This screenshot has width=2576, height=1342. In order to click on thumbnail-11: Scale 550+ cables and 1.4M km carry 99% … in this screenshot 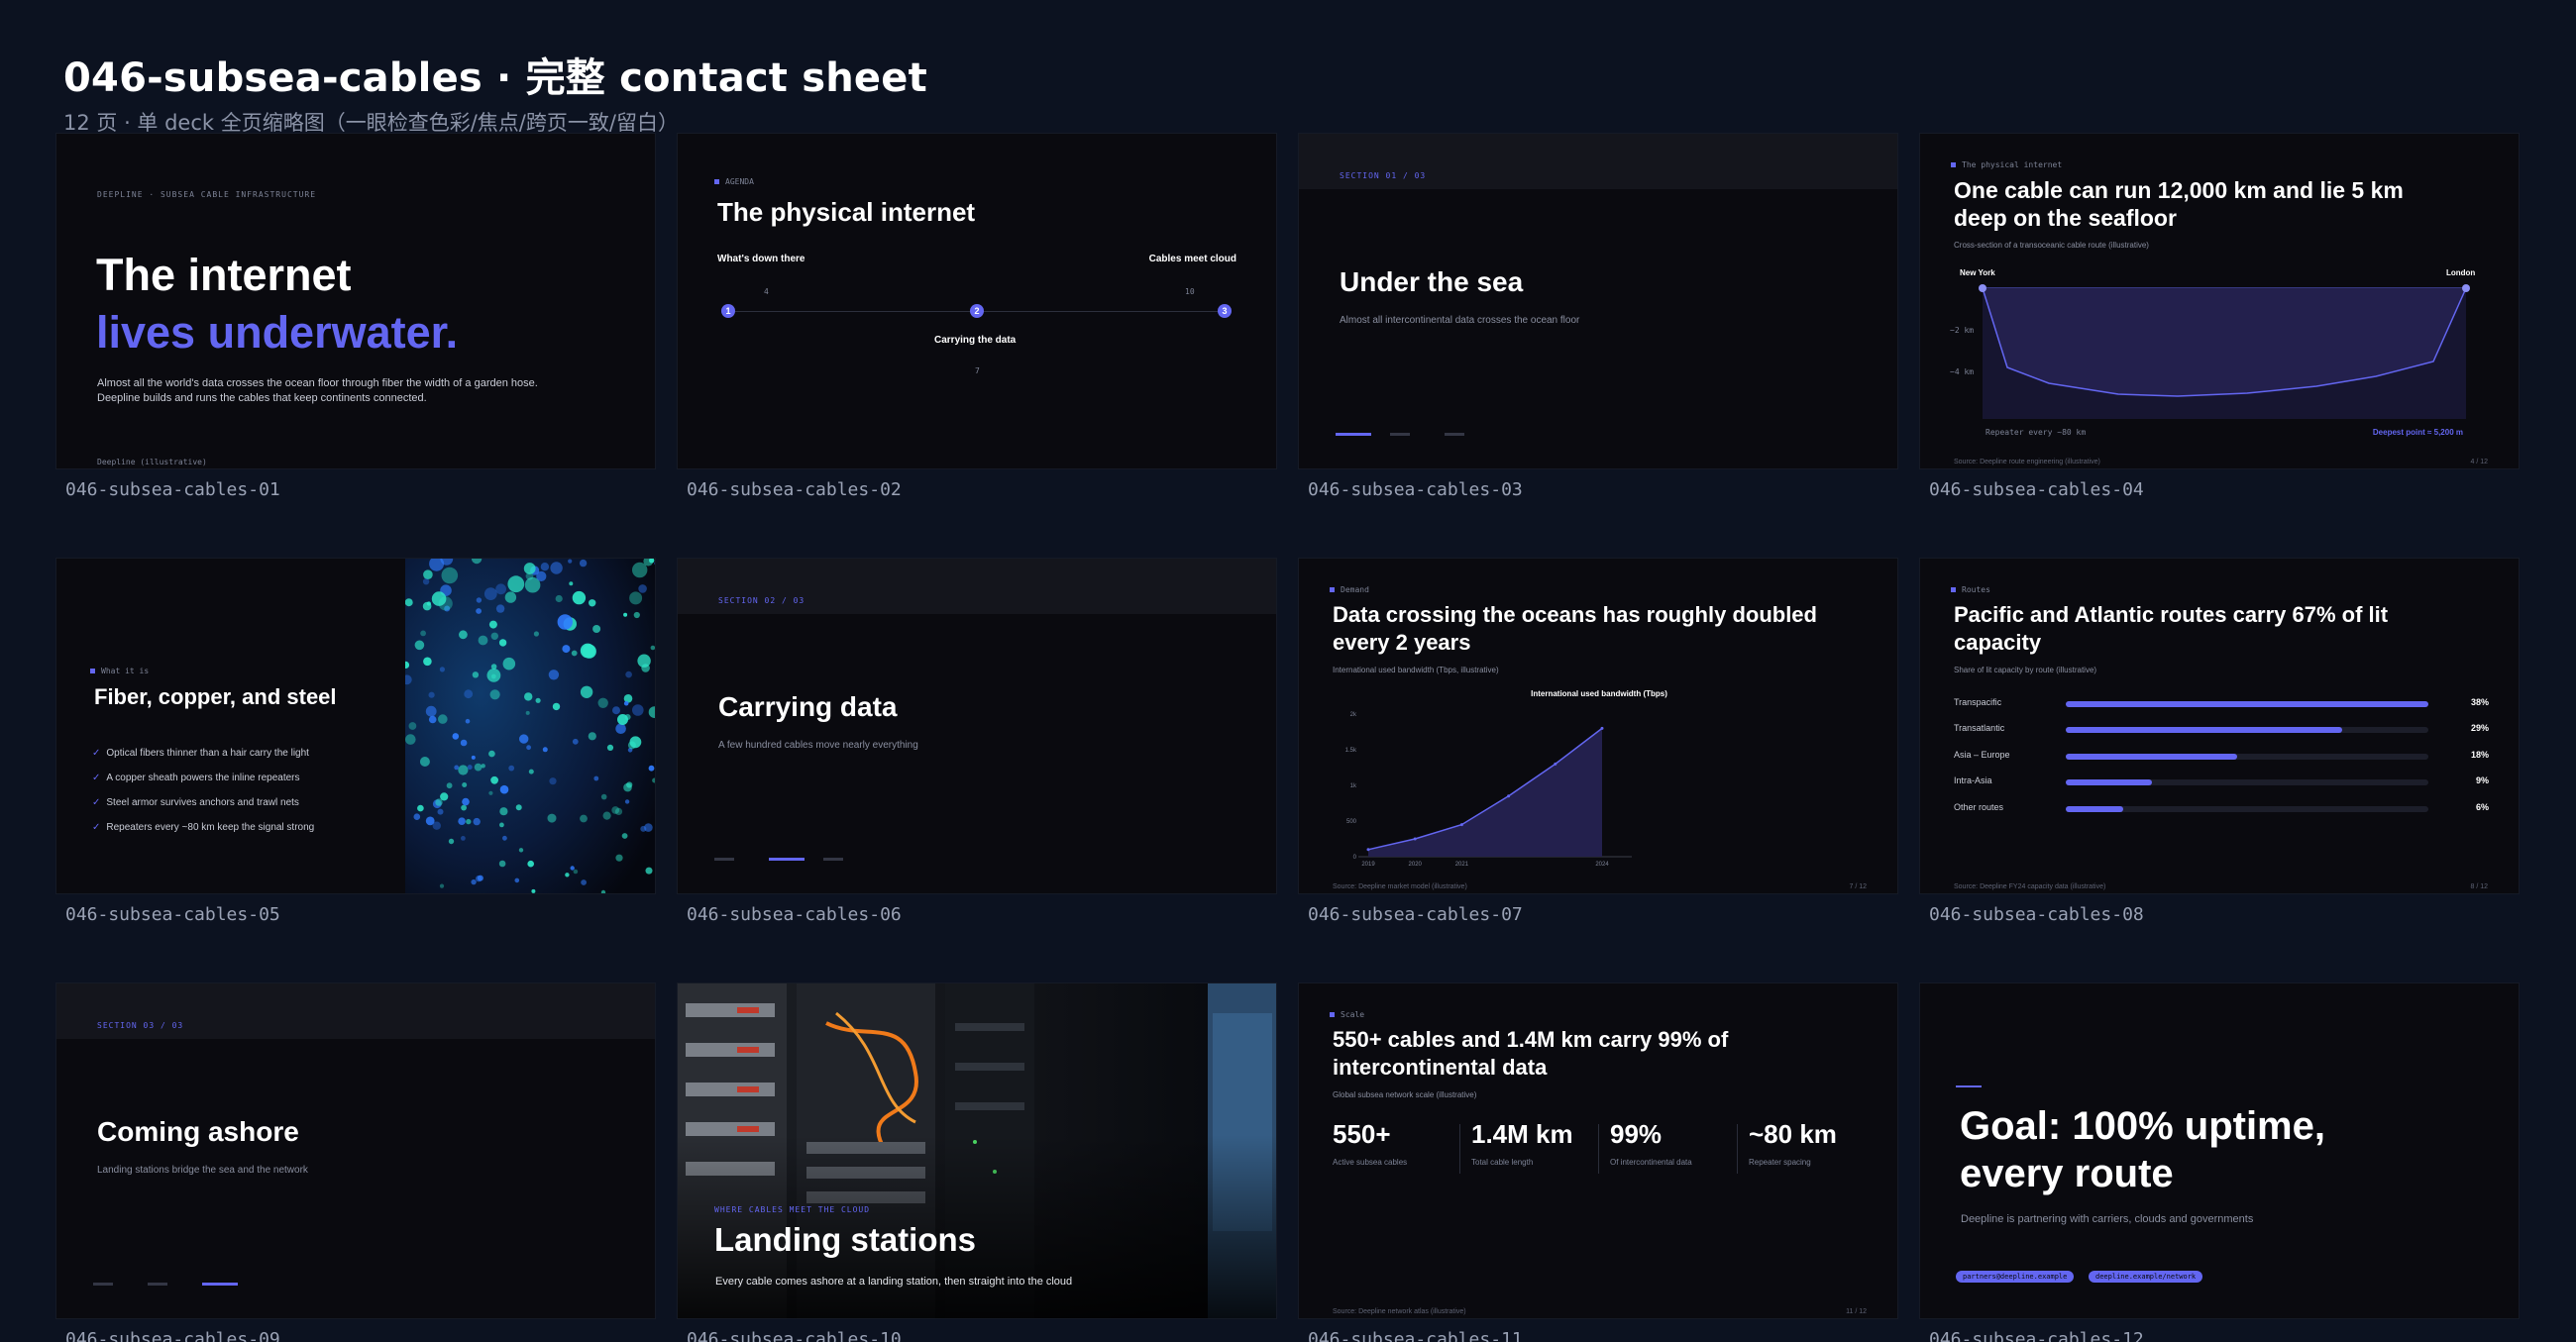, I will do `click(1598, 1162)`.